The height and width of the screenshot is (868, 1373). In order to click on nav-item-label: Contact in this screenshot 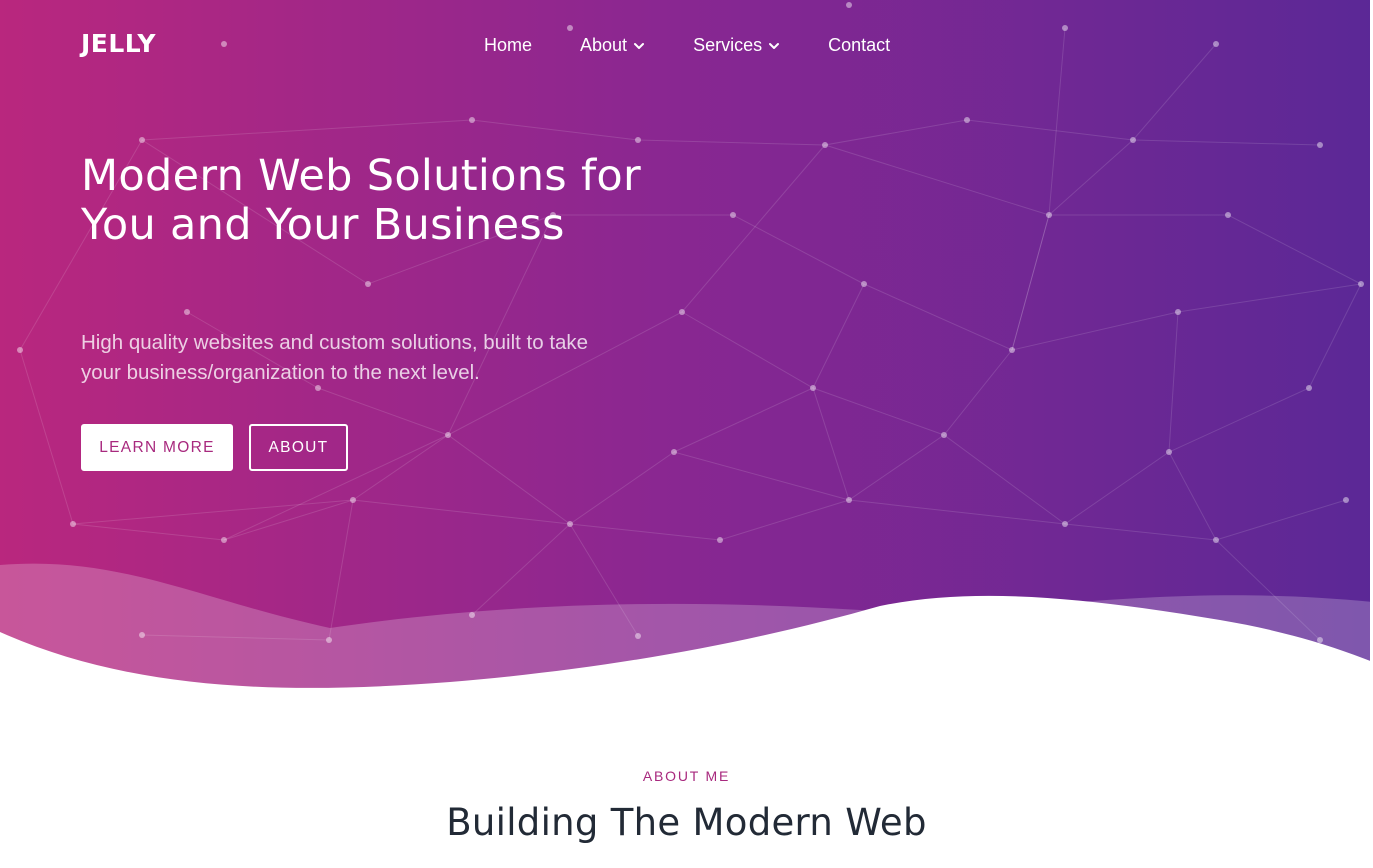, I will do `click(859, 45)`.